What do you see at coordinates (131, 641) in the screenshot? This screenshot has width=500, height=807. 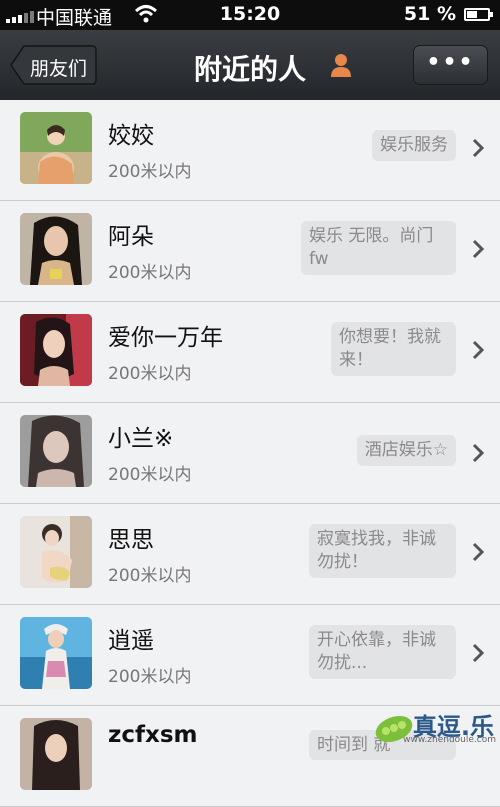 I see `person-name: 逍遥` at bounding box center [131, 641].